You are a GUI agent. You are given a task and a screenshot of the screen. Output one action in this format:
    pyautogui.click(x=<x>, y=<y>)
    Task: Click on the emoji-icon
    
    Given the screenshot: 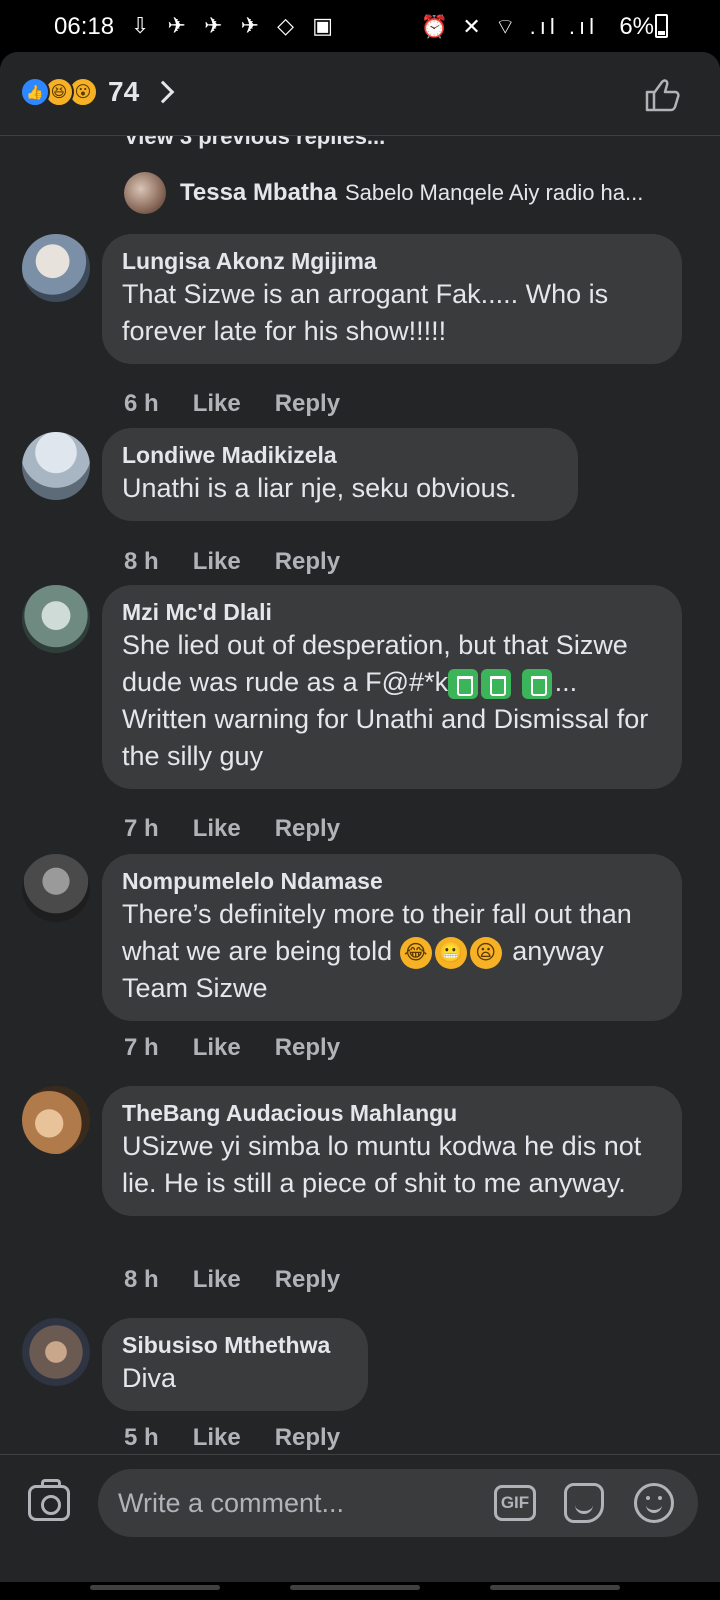 What is the action you would take?
    pyautogui.click(x=654, y=1503)
    